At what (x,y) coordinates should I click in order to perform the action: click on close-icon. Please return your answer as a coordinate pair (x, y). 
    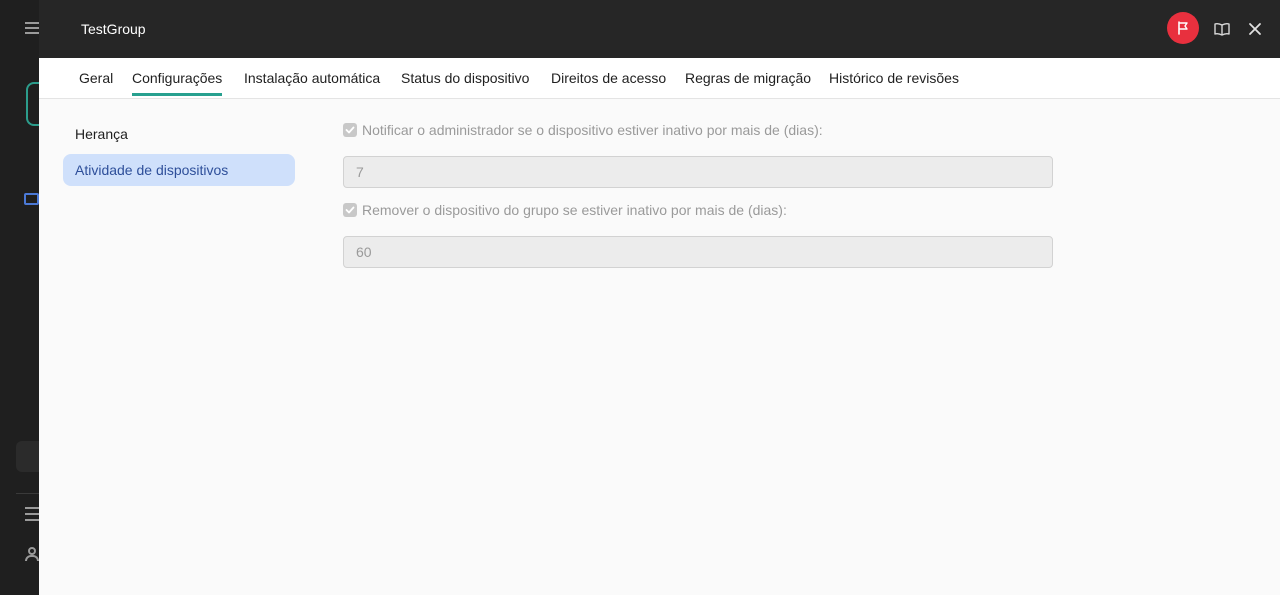
    Looking at the image, I should click on (1255, 29).